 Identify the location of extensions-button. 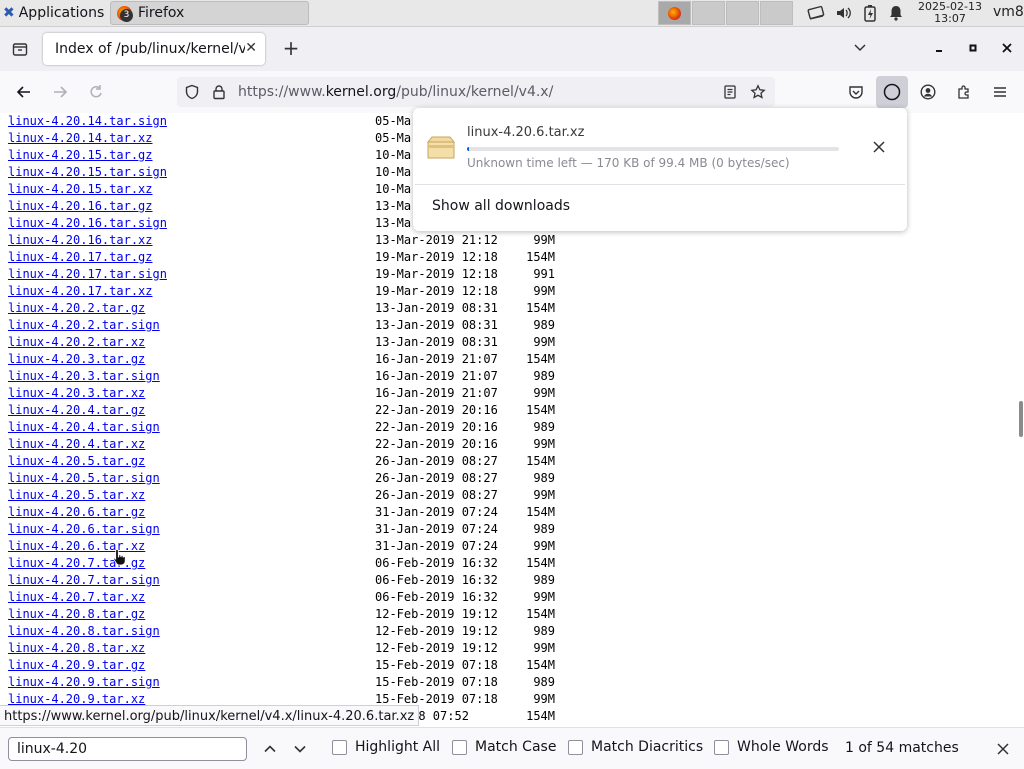
(964, 92).